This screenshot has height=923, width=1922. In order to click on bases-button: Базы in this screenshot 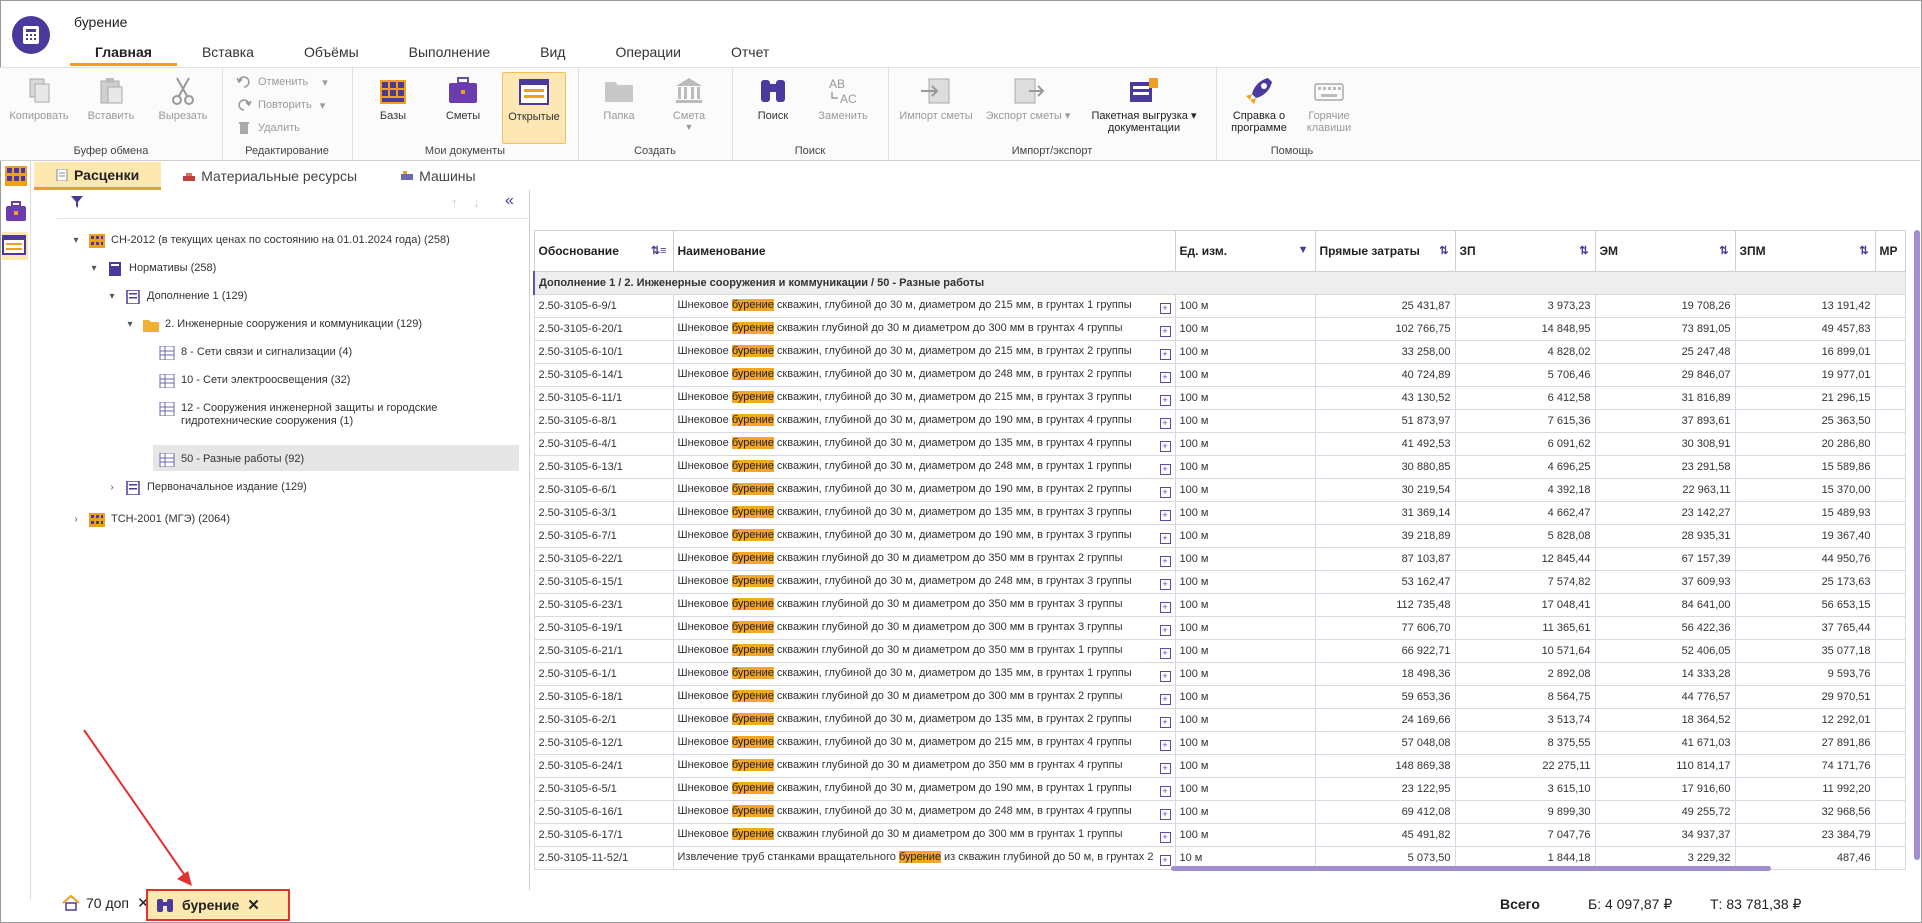, I will do `click(393, 107)`.